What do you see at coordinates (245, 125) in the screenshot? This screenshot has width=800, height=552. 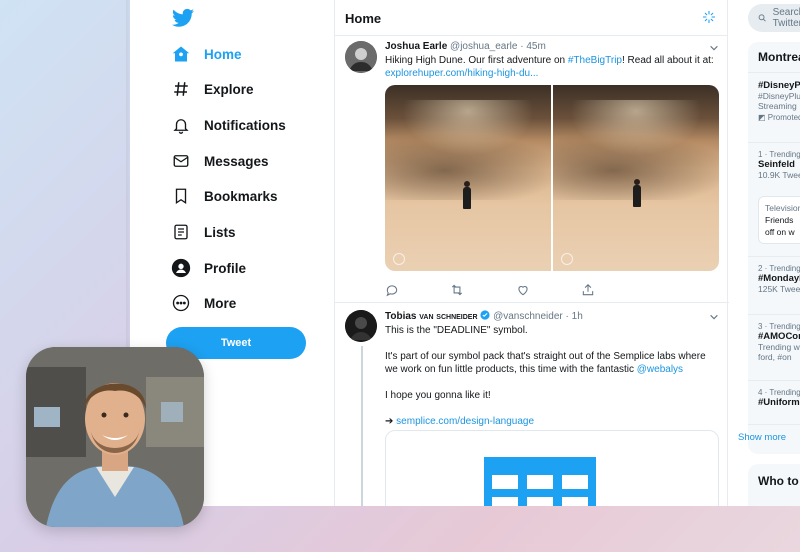 I see `sidebar-item-notifications: Notifications` at bounding box center [245, 125].